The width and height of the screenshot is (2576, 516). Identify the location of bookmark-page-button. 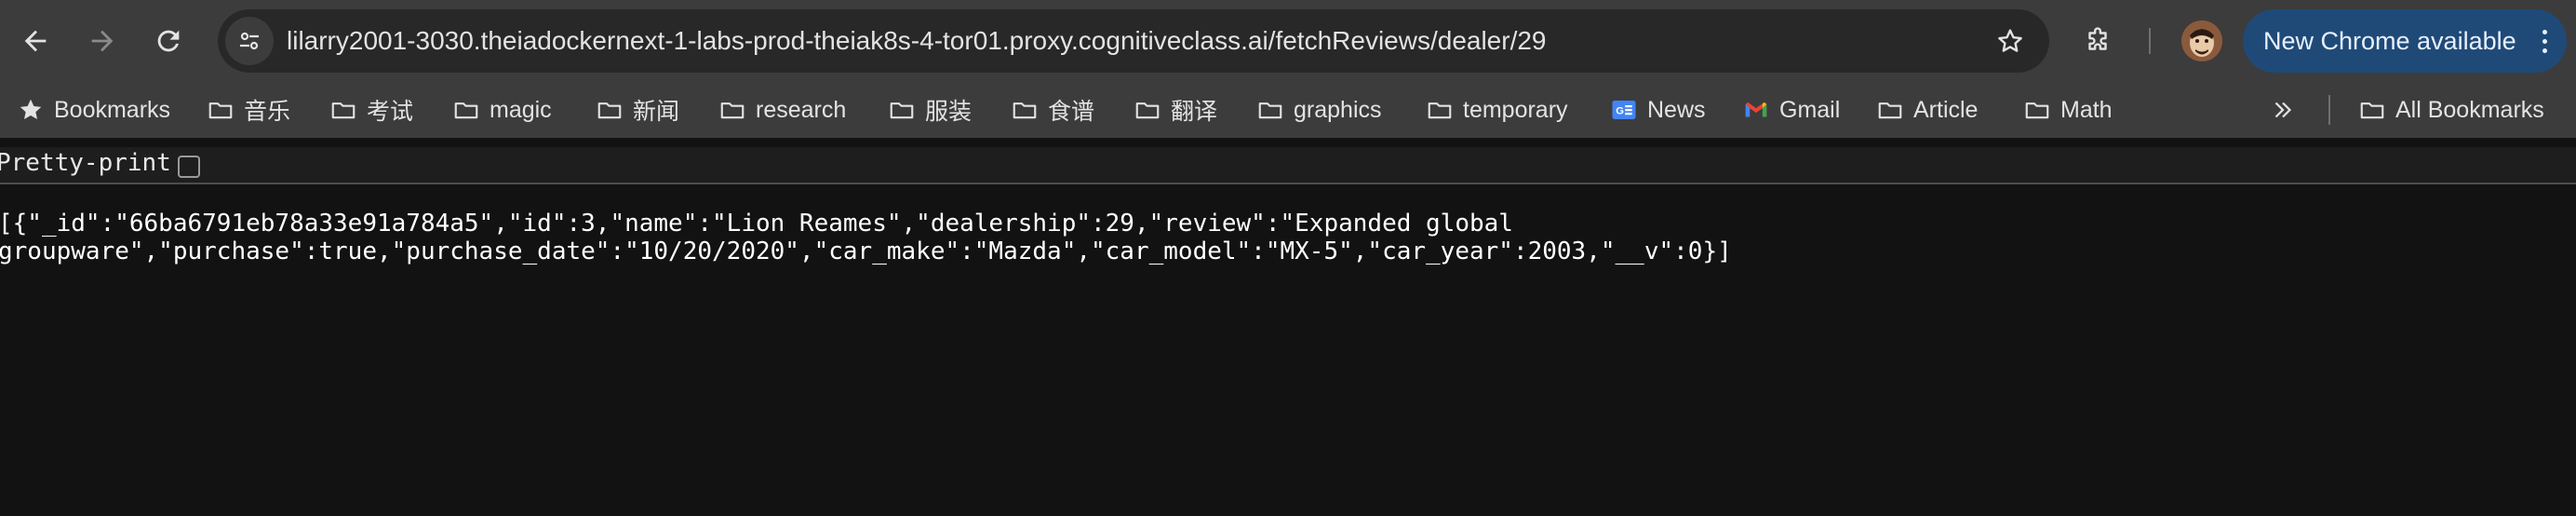
(2010, 41).